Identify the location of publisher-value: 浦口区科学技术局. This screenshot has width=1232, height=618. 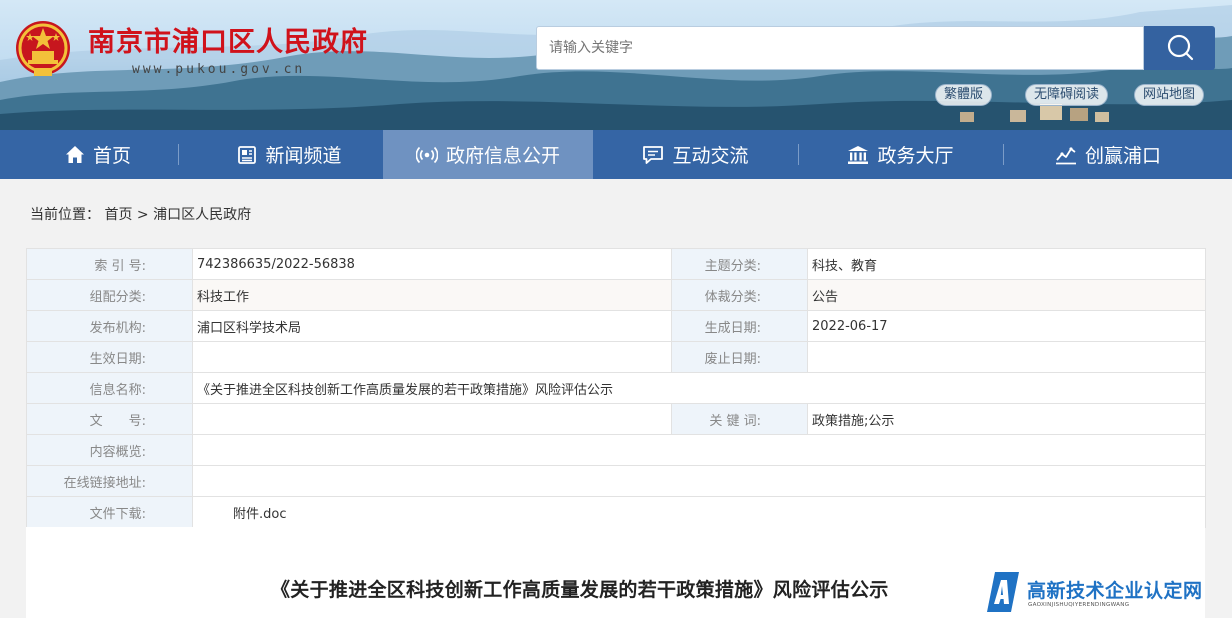
(432, 326).